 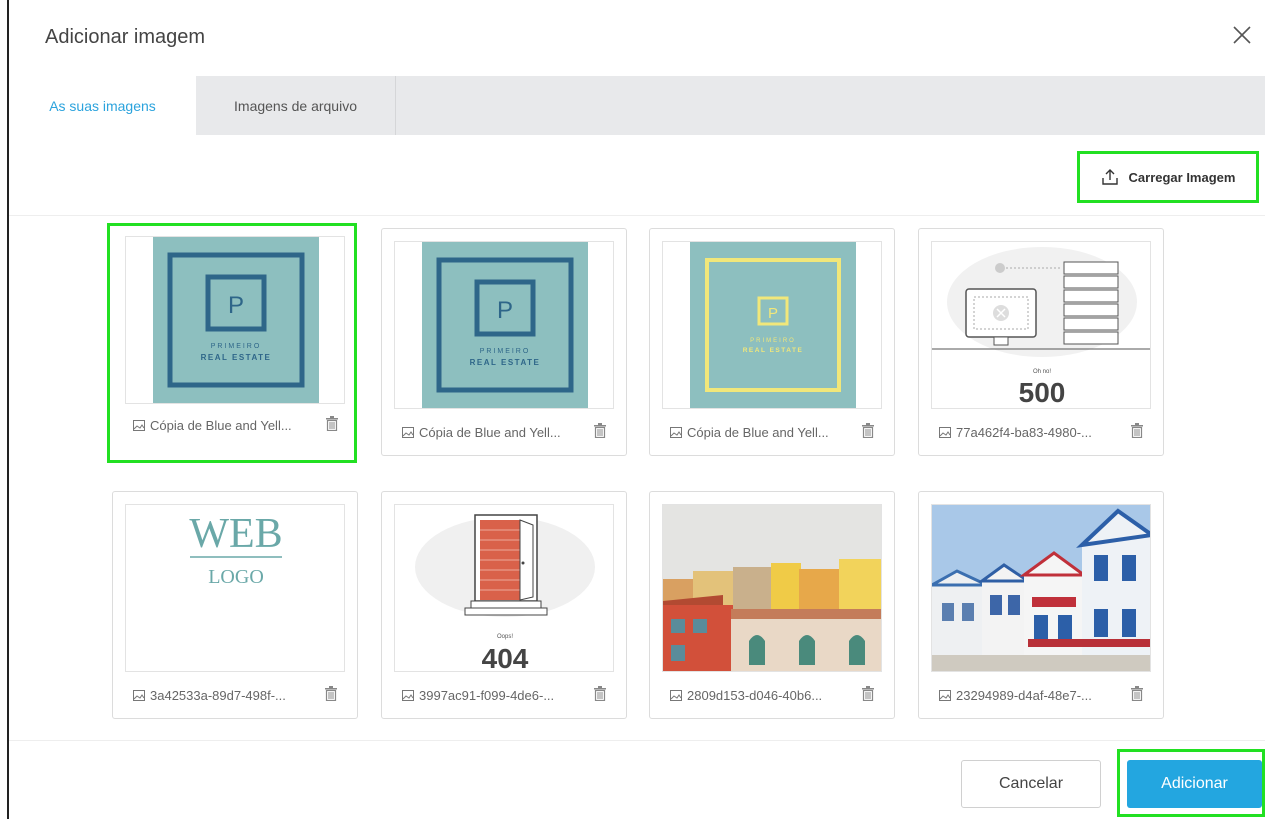 What do you see at coordinates (637, 779) in the screenshot?
I see `dialog-footer: Cancelar Adicionar` at bounding box center [637, 779].